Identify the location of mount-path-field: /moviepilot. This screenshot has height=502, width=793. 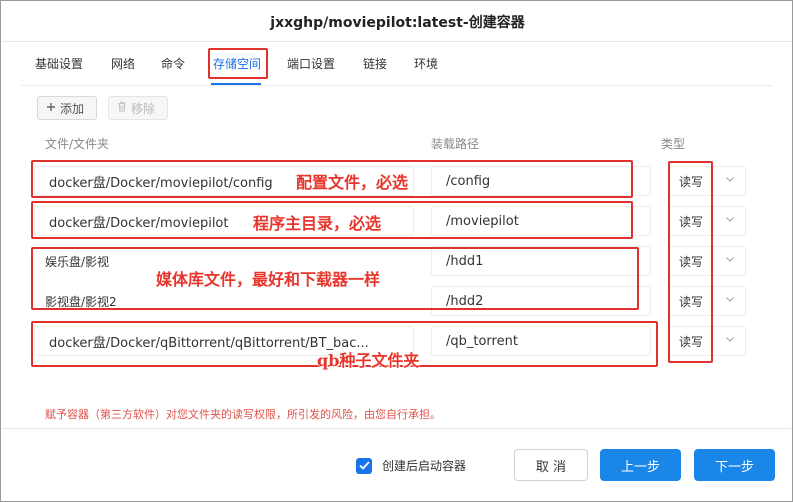
(541, 221).